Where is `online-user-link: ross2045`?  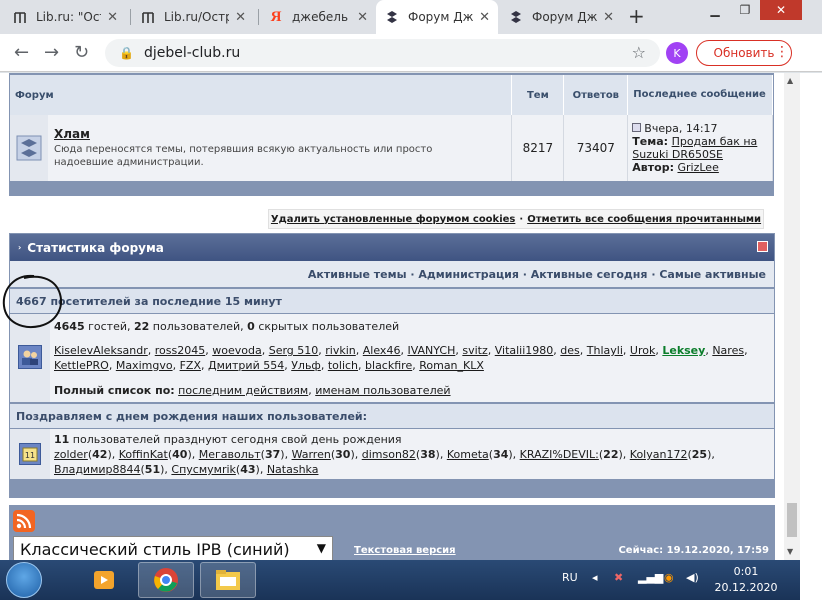 online-user-link: ross2045 is located at coordinates (180, 350).